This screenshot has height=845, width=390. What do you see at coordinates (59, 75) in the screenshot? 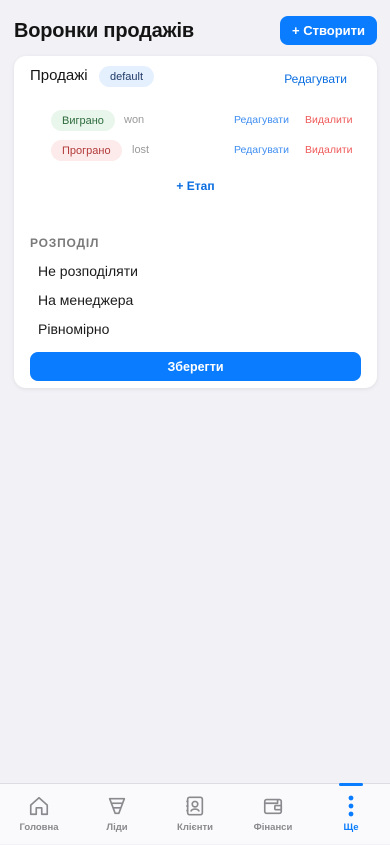
I see `funnel-name: Продажі` at bounding box center [59, 75].